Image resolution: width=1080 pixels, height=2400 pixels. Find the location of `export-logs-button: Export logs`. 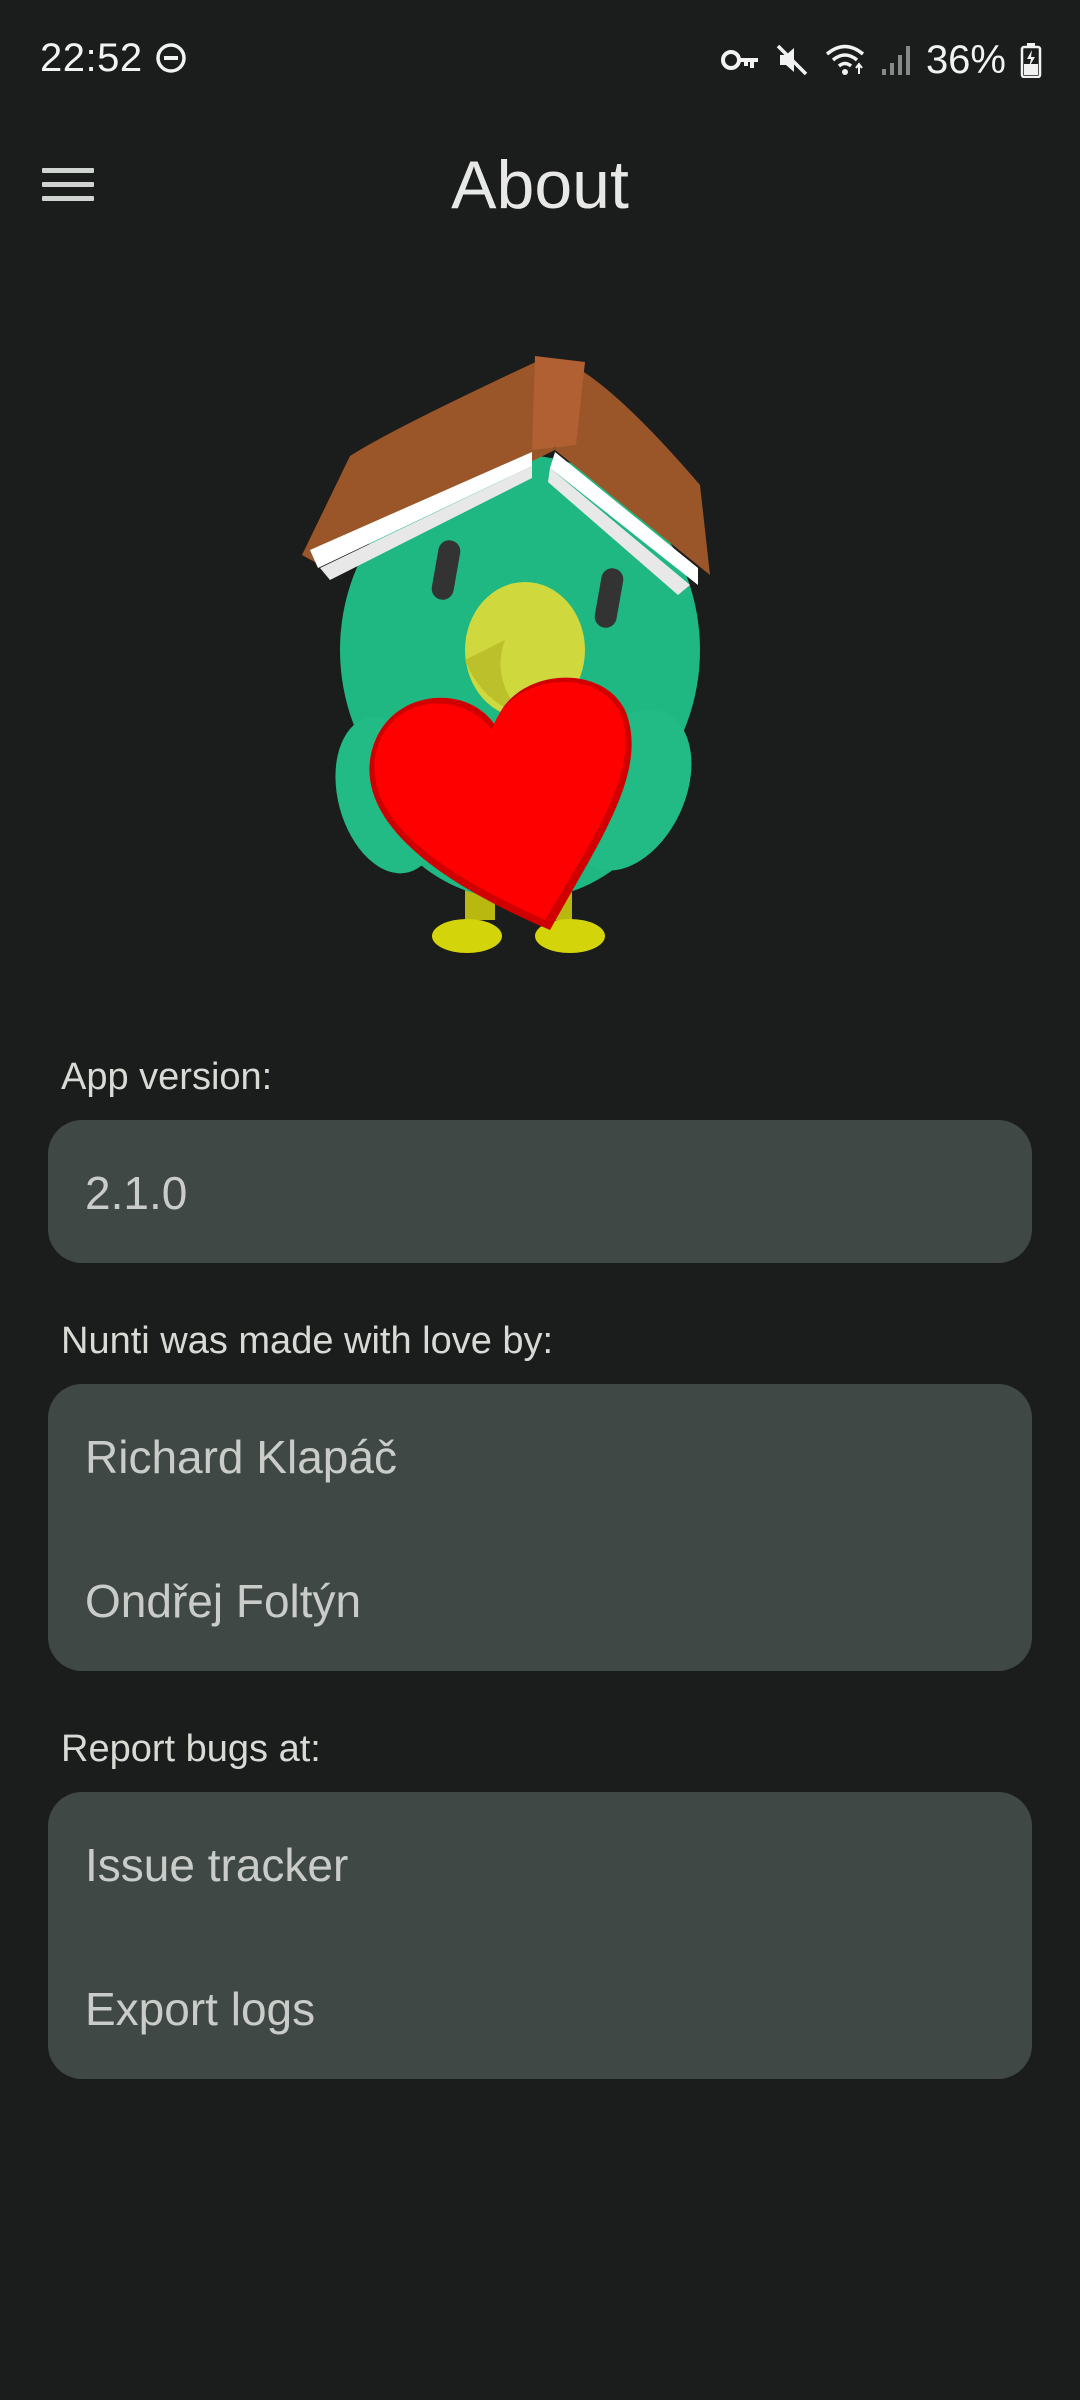

export-logs-button: Export logs is located at coordinates (200, 2009).